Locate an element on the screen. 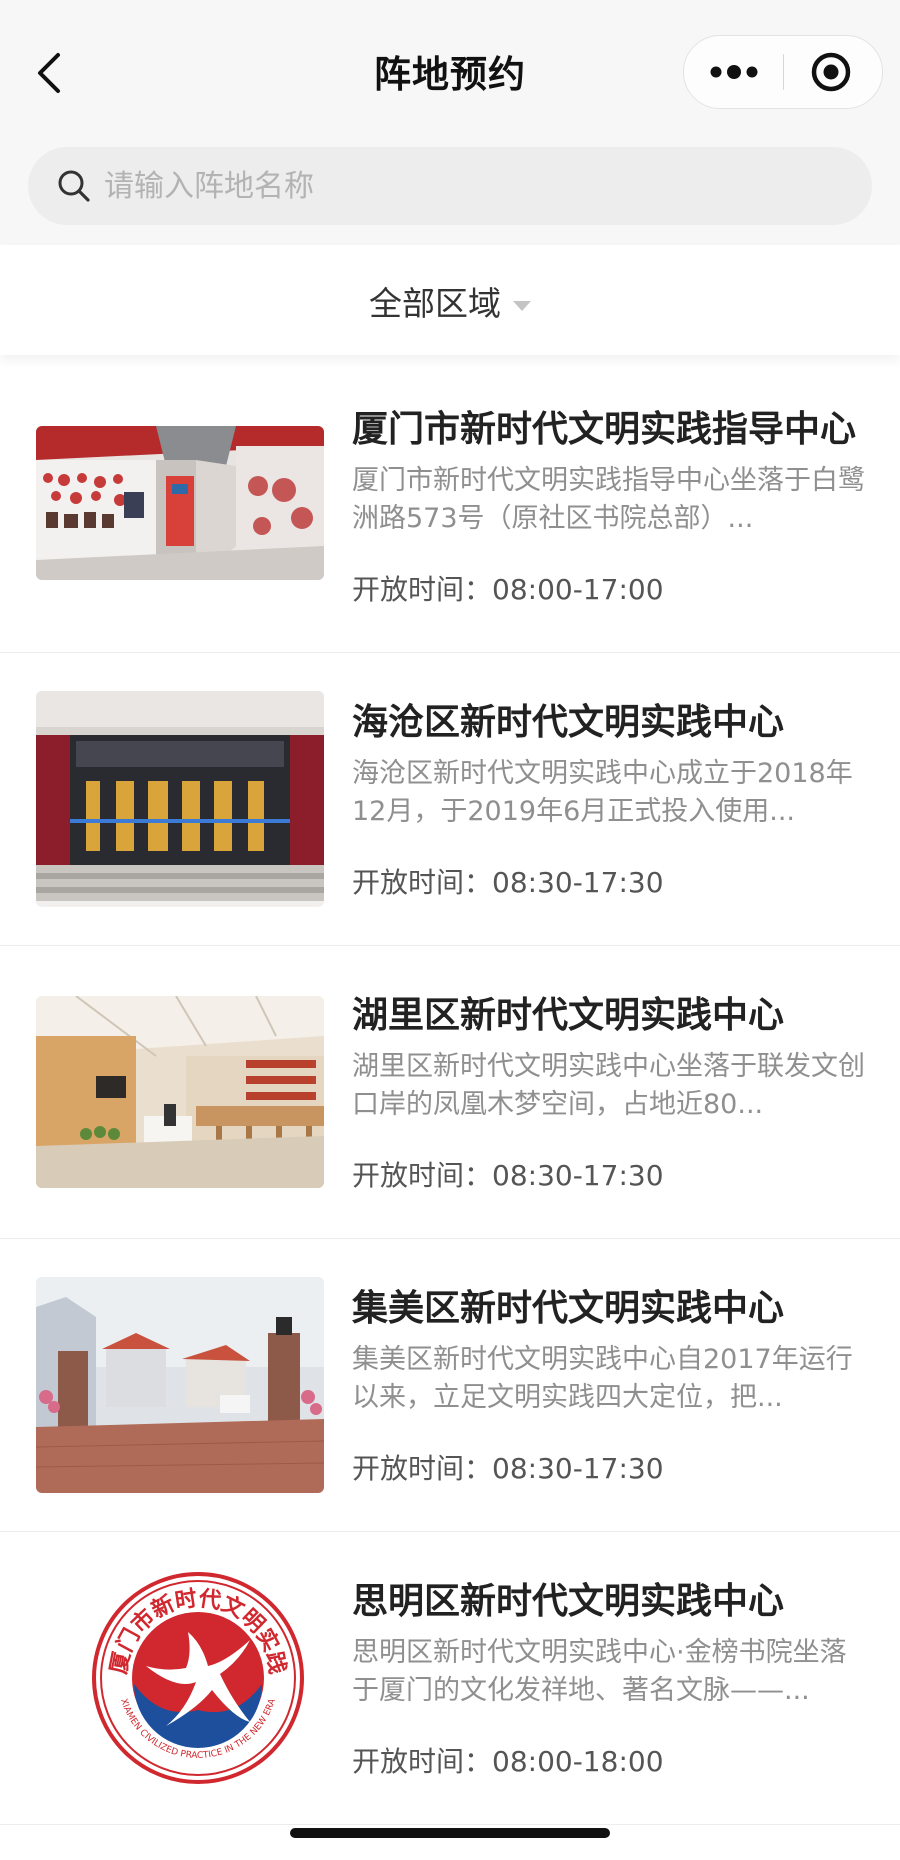 The image size is (900, 1860). filter-bar: 全部区域 is located at coordinates (450, 300).